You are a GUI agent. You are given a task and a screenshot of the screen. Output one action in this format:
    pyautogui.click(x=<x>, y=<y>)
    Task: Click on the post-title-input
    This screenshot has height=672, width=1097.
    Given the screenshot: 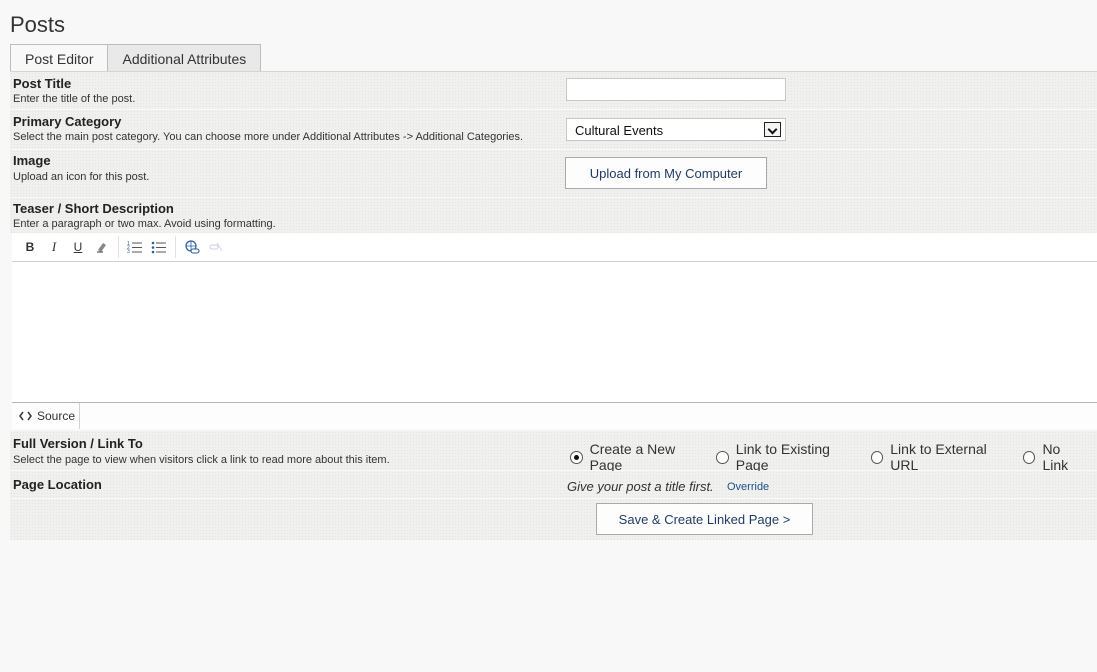 What is the action you would take?
    pyautogui.click(x=676, y=89)
    